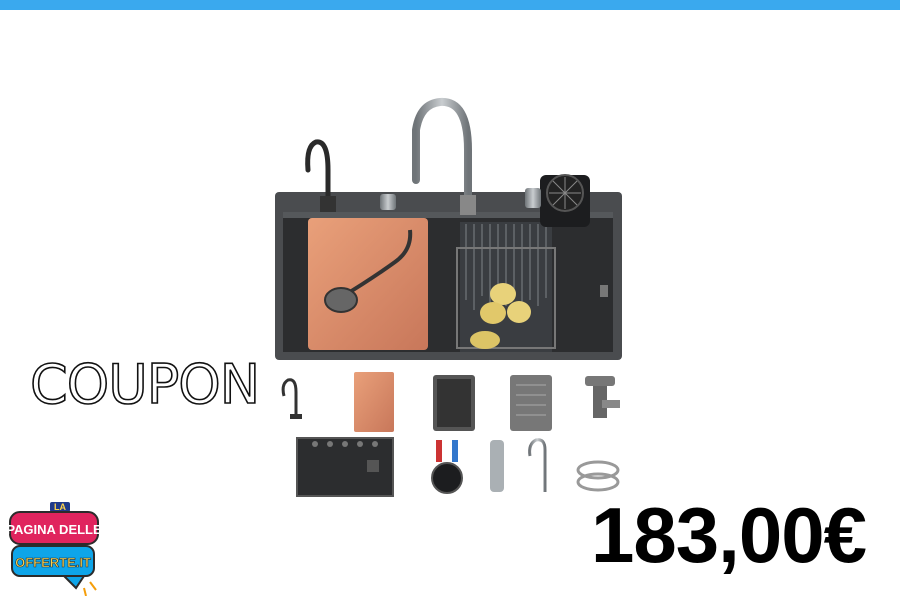  What do you see at coordinates (53, 562) in the screenshot?
I see `svg-text: OFFERTE.IT` at bounding box center [53, 562].